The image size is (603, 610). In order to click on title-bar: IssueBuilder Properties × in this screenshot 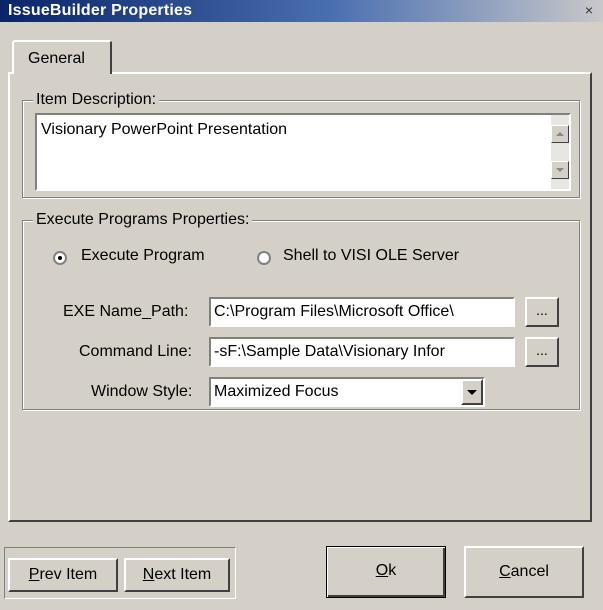, I will do `click(301, 11)`.